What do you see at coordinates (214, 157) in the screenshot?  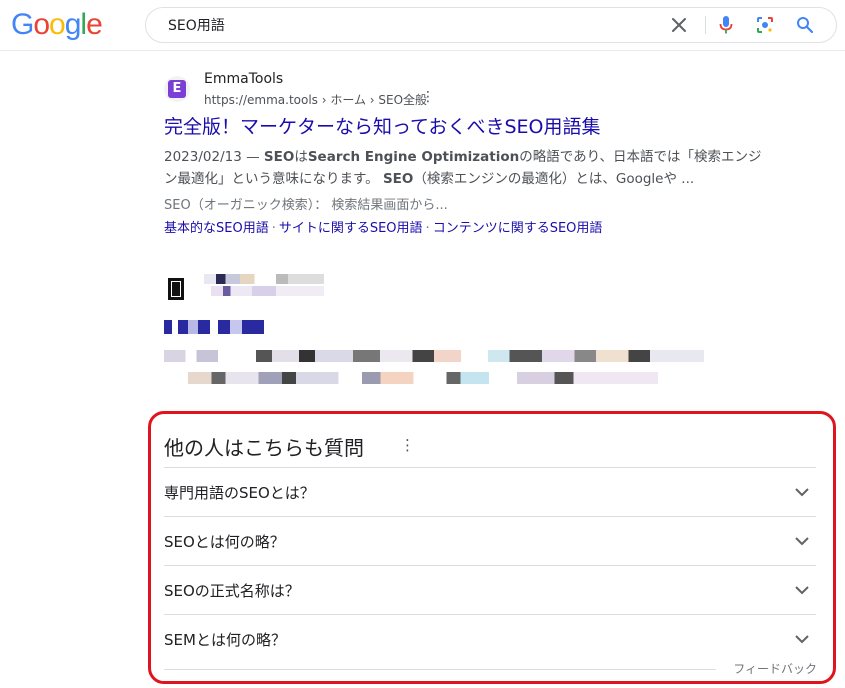 I see `snippet-date: 2023/02/13 —` at bounding box center [214, 157].